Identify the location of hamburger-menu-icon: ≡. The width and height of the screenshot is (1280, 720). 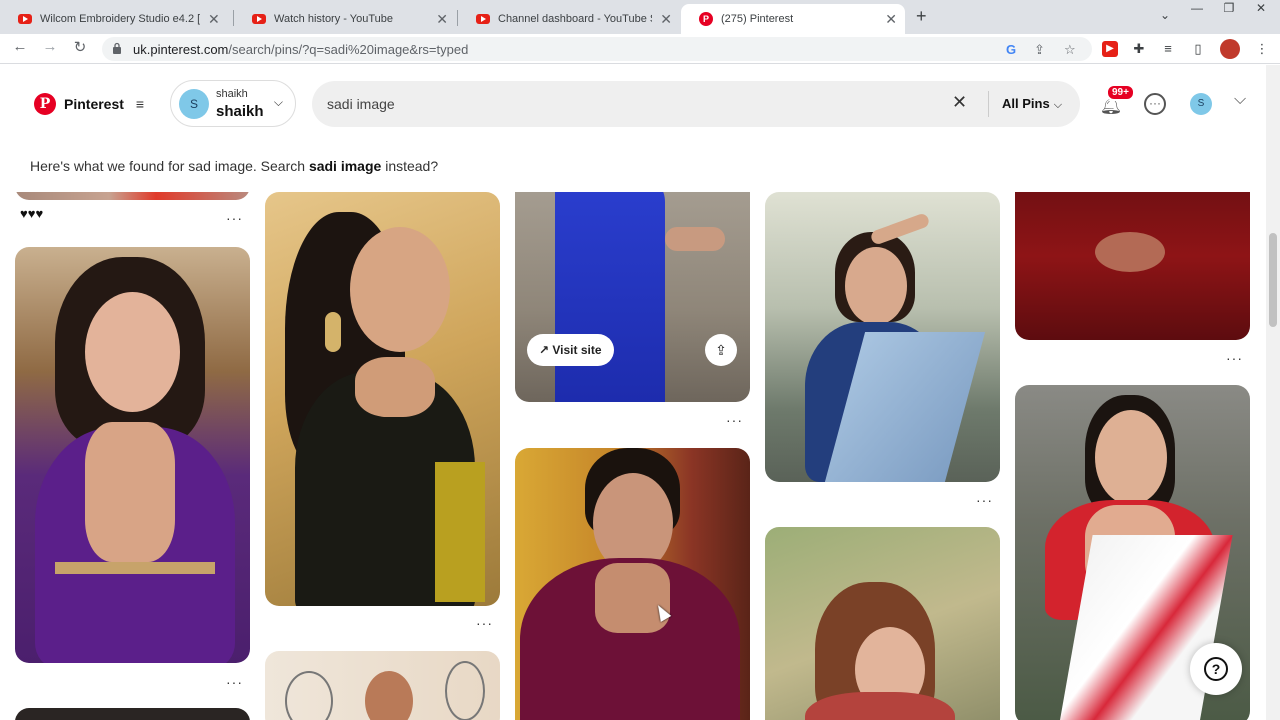
(140, 104).